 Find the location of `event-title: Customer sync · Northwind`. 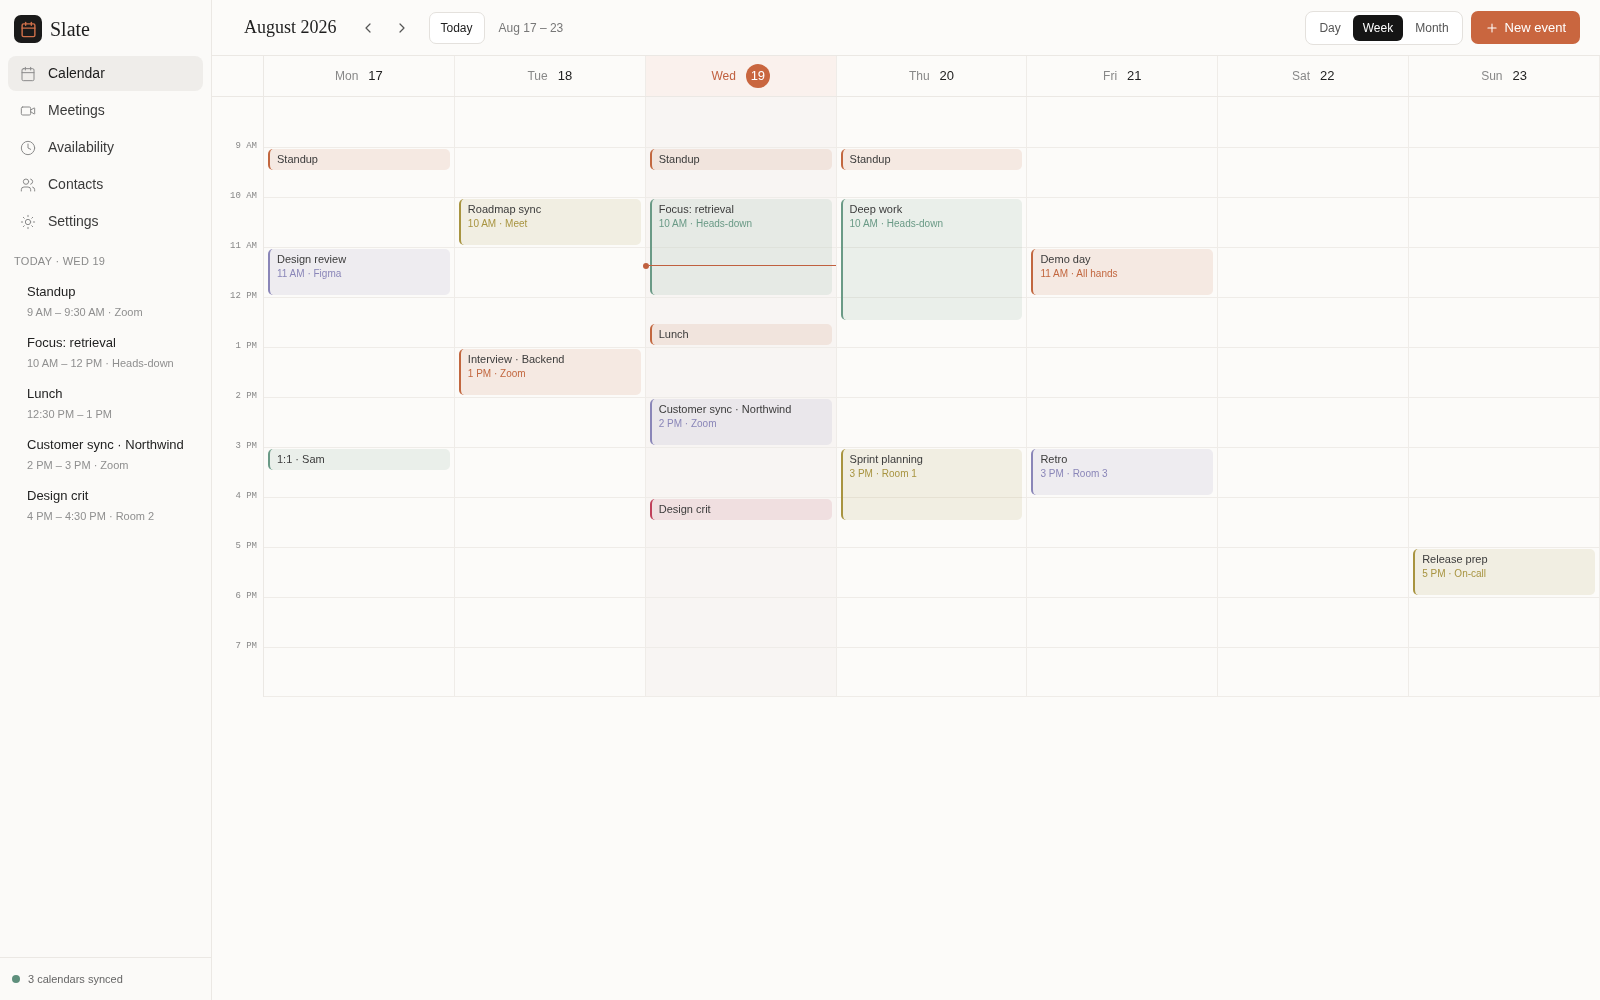

event-title: Customer sync · Northwind is located at coordinates (725, 409).